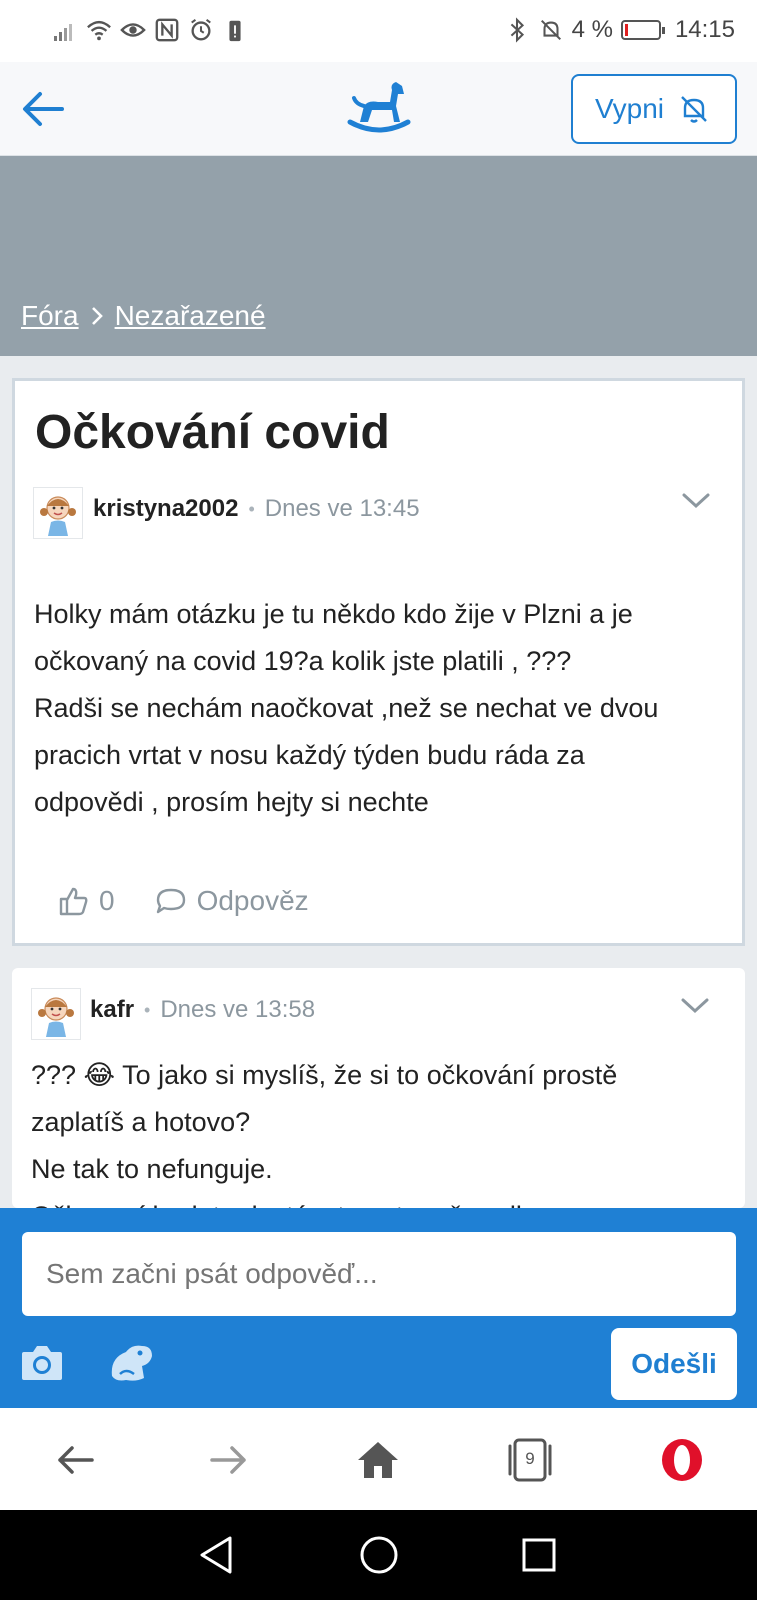  Describe the element at coordinates (228, 1460) in the screenshot. I see `browser-forward-icon` at that location.